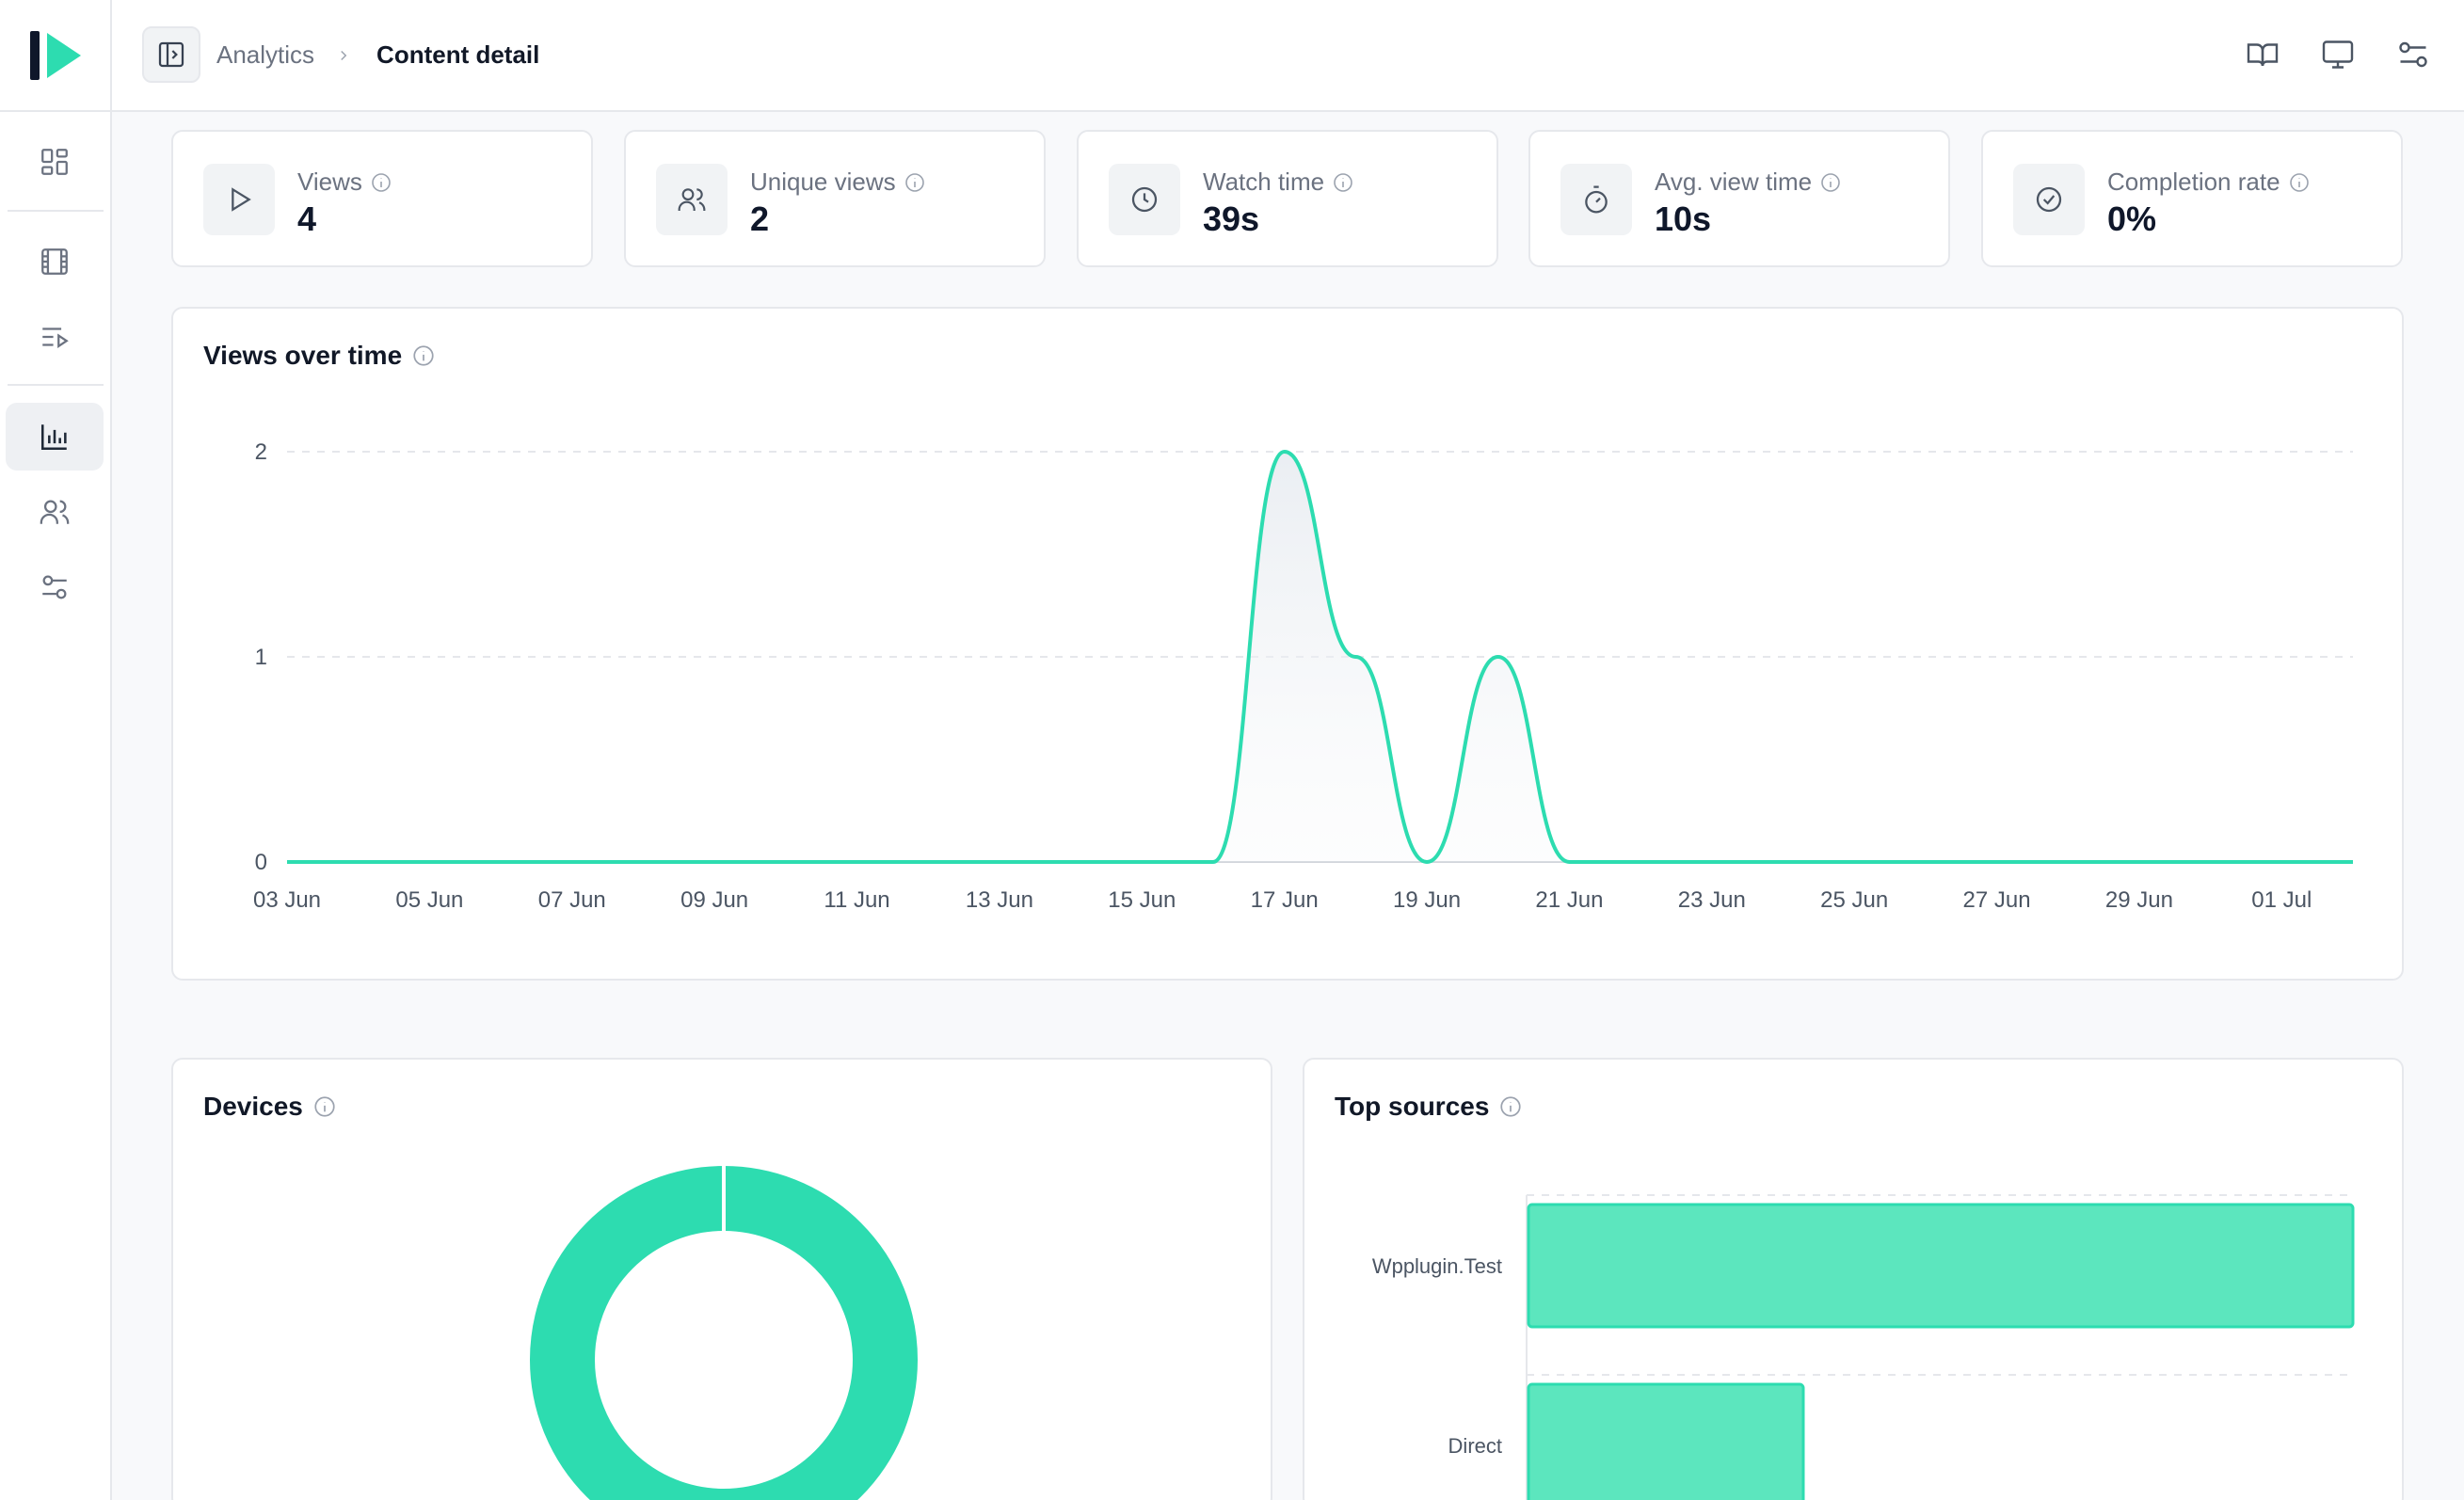  What do you see at coordinates (1712, 900) in the screenshot?
I see `x-tick-label: 23 Jun` at bounding box center [1712, 900].